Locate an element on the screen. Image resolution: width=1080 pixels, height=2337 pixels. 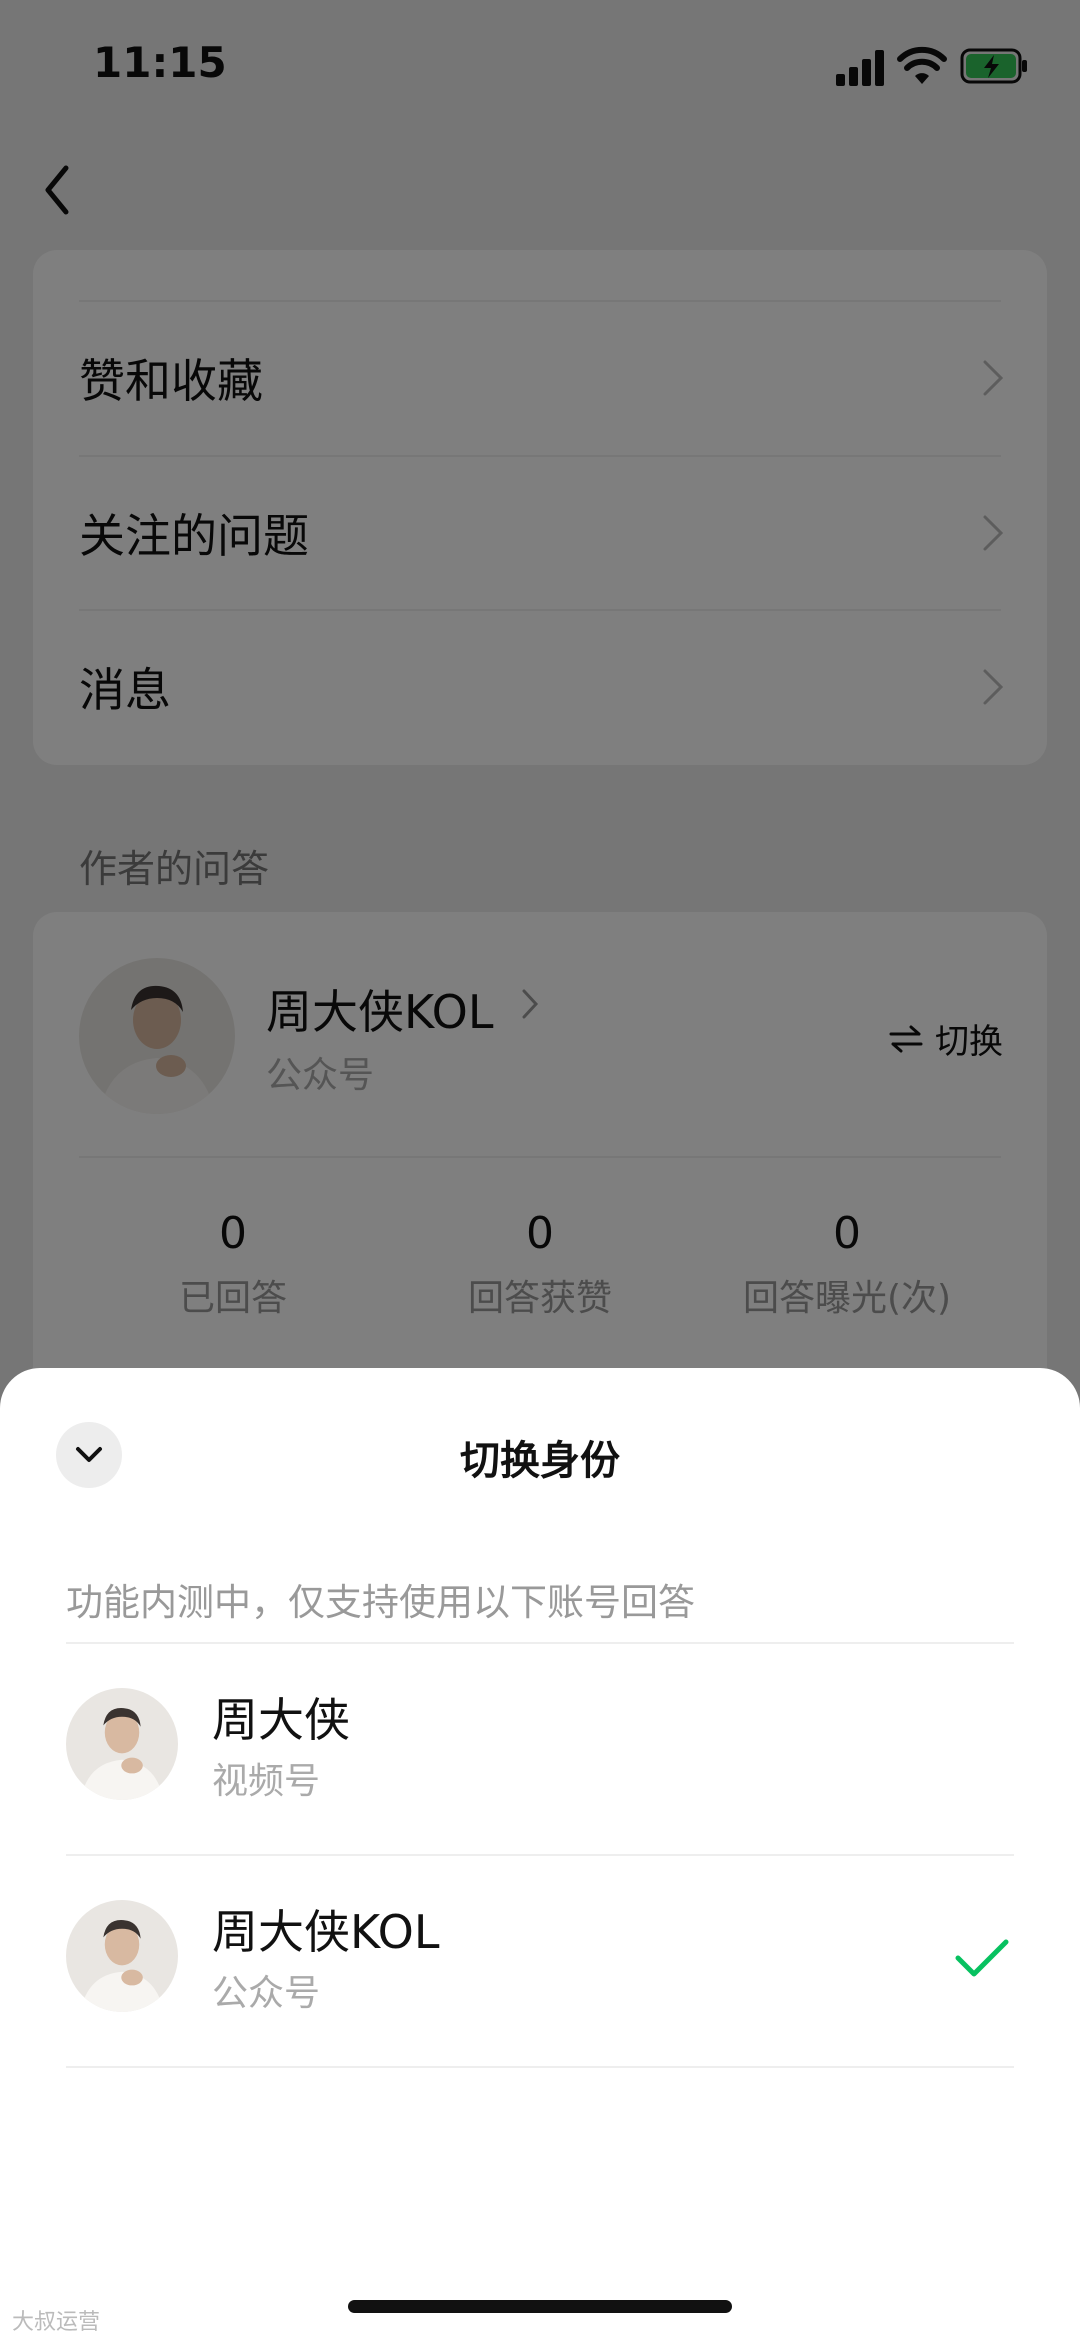
checkmark-icon is located at coordinates (982, 1958).